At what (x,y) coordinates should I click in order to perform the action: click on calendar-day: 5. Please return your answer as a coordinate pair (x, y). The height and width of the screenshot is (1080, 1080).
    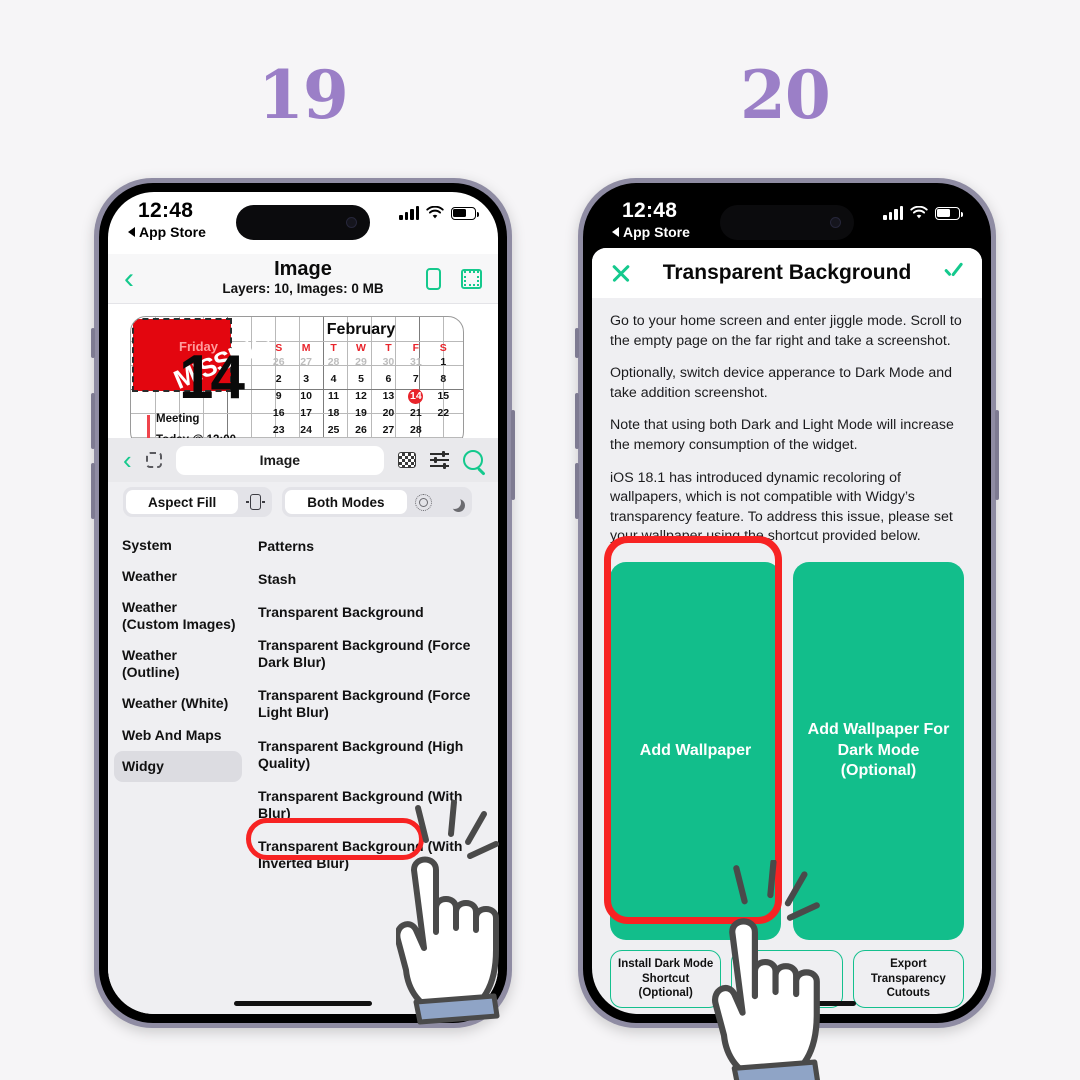
    Looking at the image, I should click on (361, 379).